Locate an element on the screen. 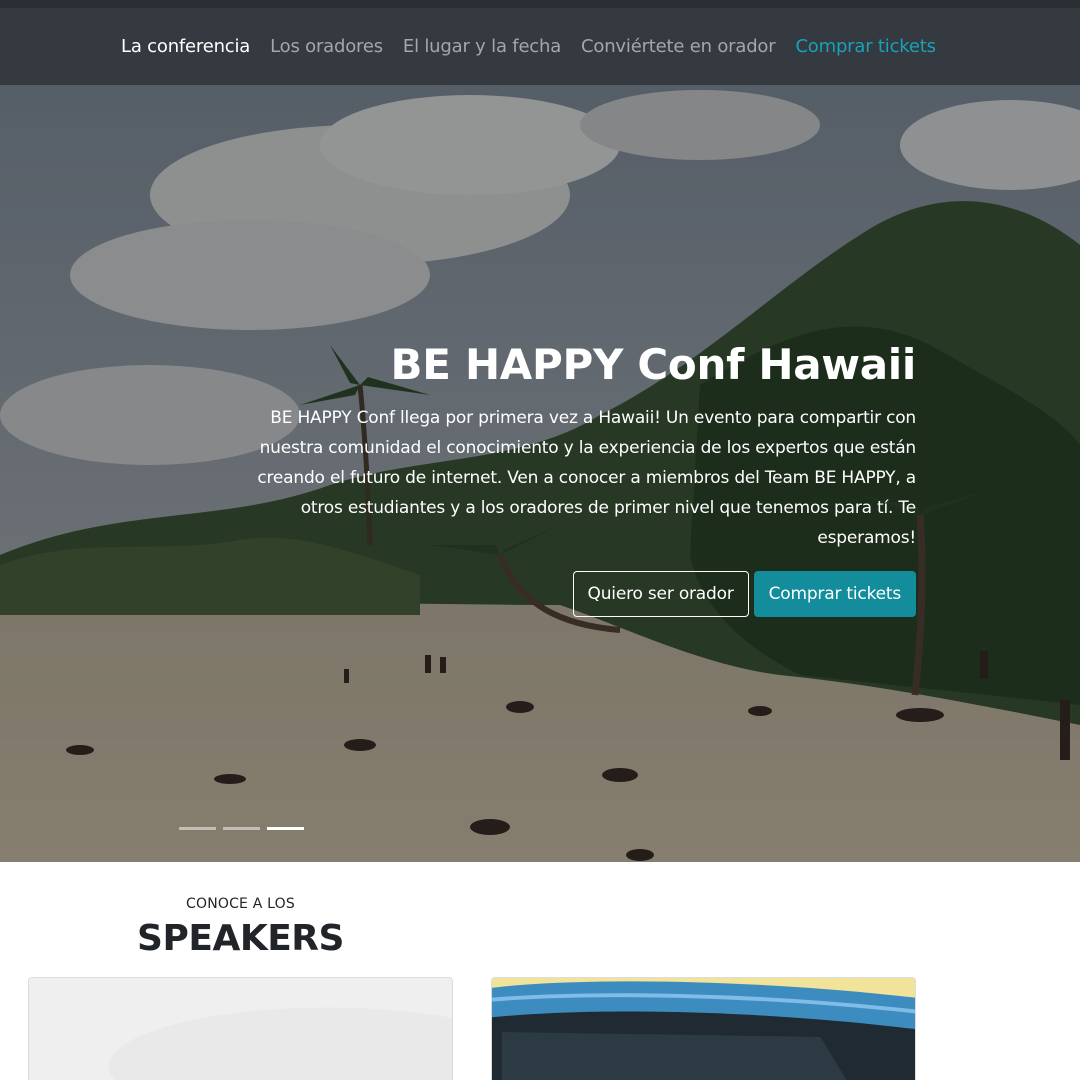 The height and width of the screenshot is (1080, 1080). carousel-indicators is located at coordinates (241, 828).